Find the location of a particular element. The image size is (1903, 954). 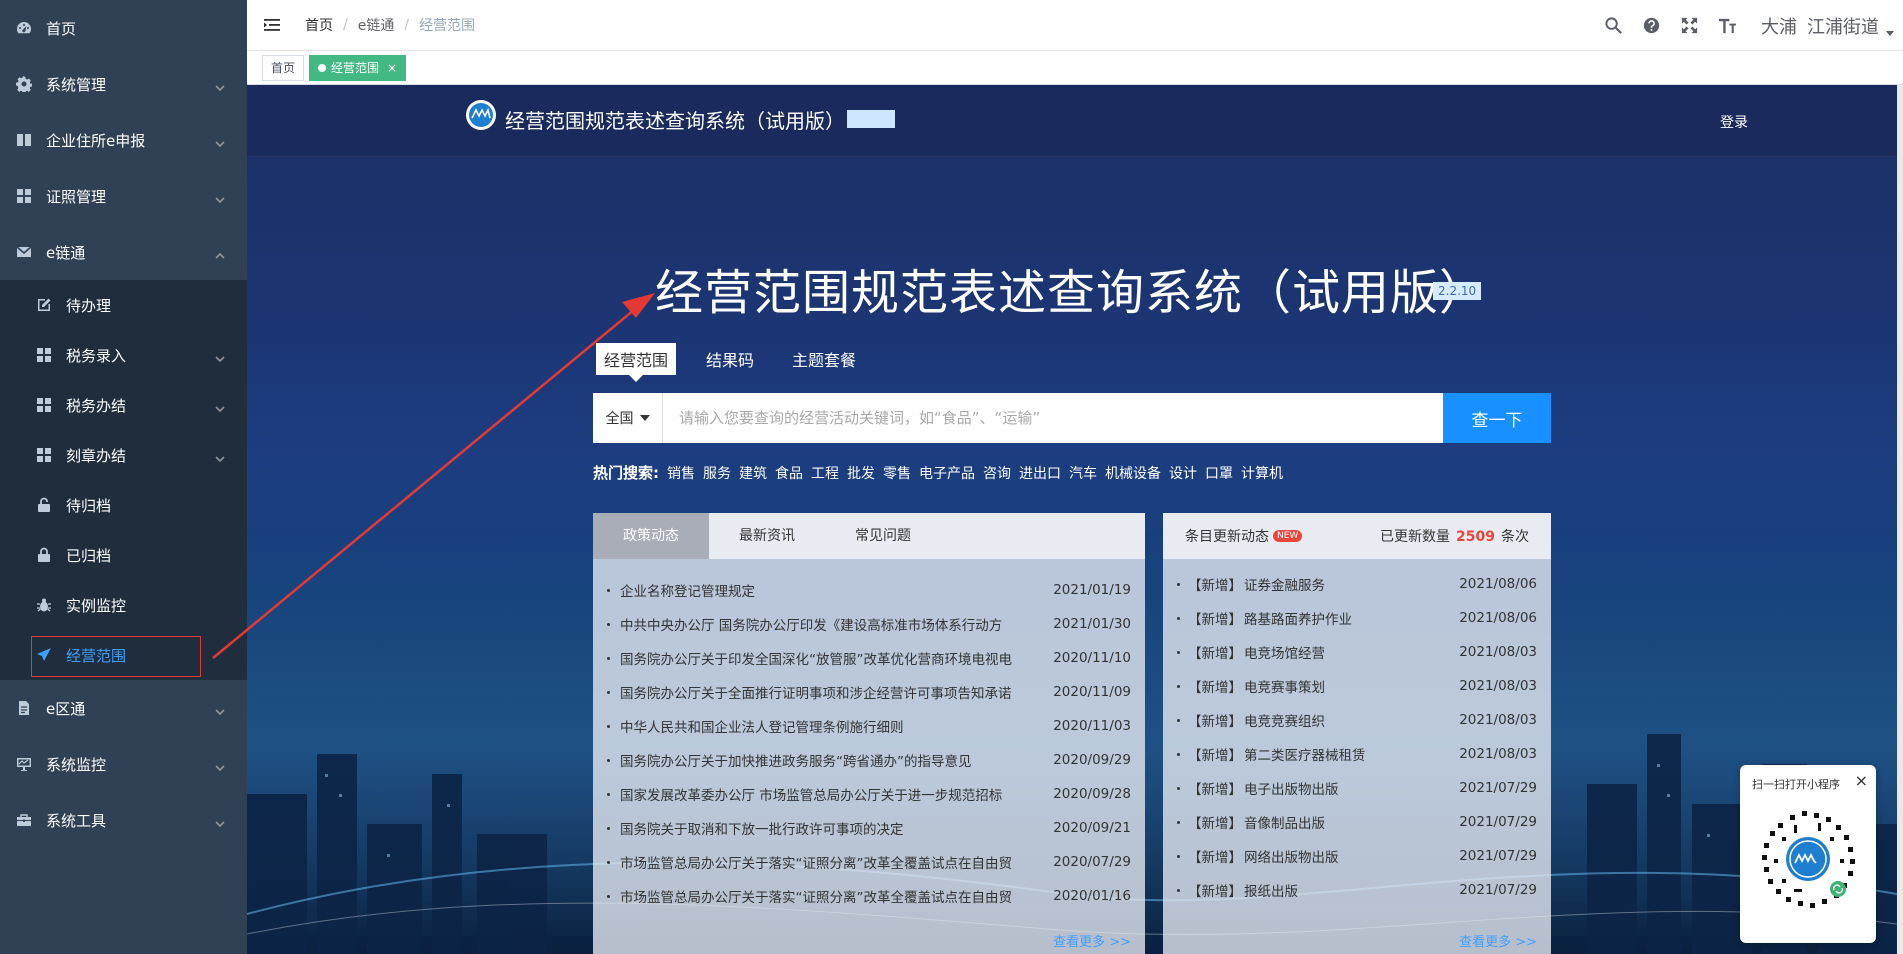

tab-business-scope: 经营范围 is located at coordinates (636, 362).